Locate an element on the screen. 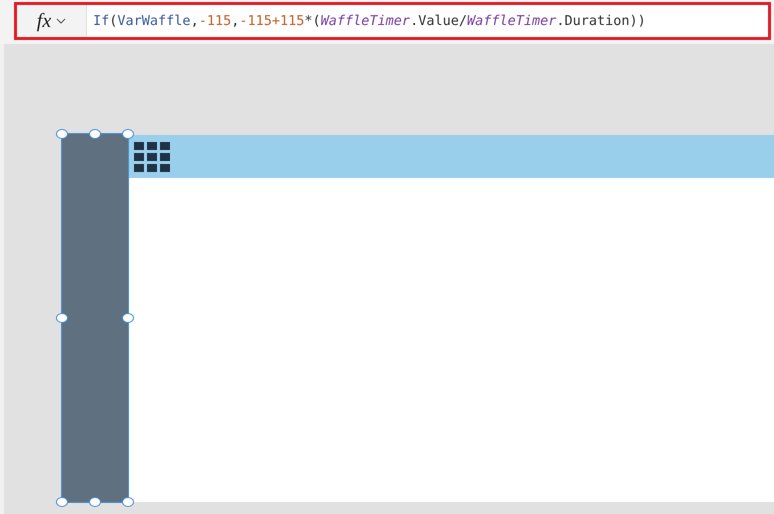 The width and height of the screenshot is (774, 514). grid-icon is located at coordinates (152, 157).